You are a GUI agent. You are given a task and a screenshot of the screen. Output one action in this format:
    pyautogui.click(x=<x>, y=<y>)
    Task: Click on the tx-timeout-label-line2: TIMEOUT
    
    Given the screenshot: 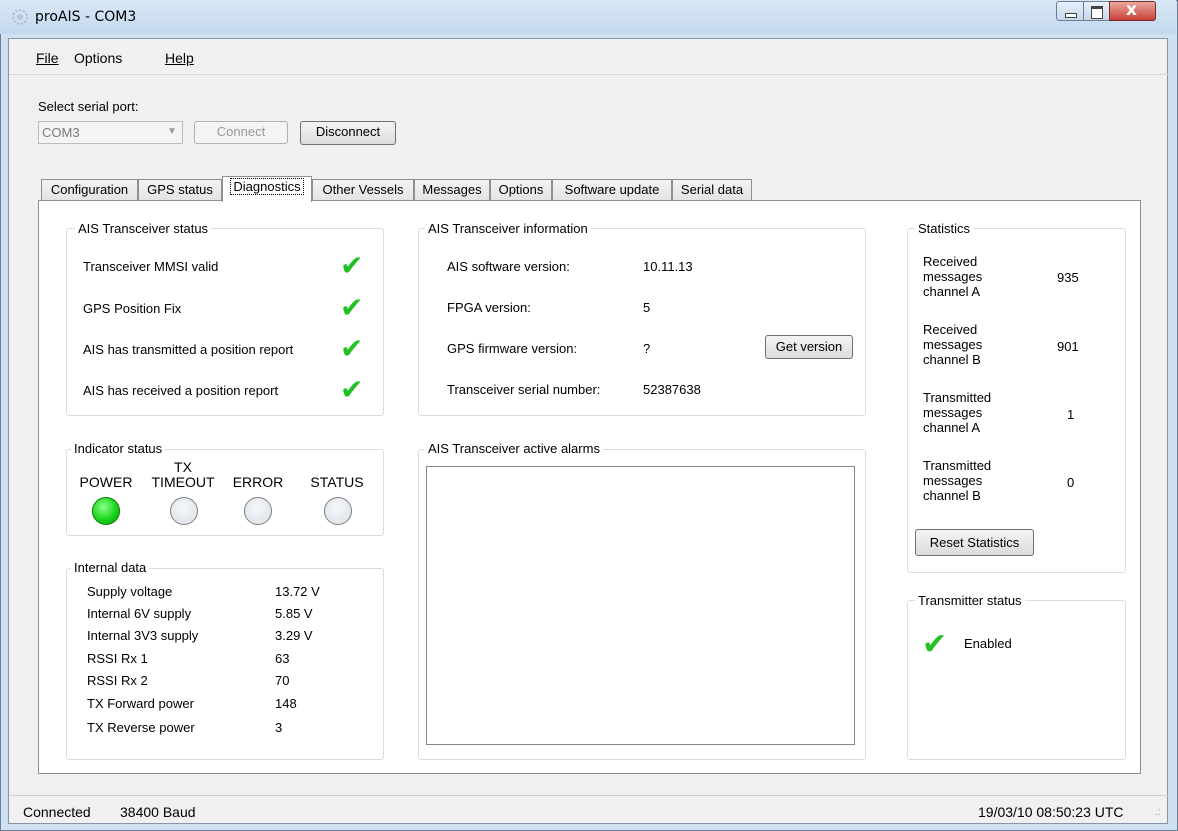 What is the action you would take?
    pyautogui.click(x=183, y=482)
    